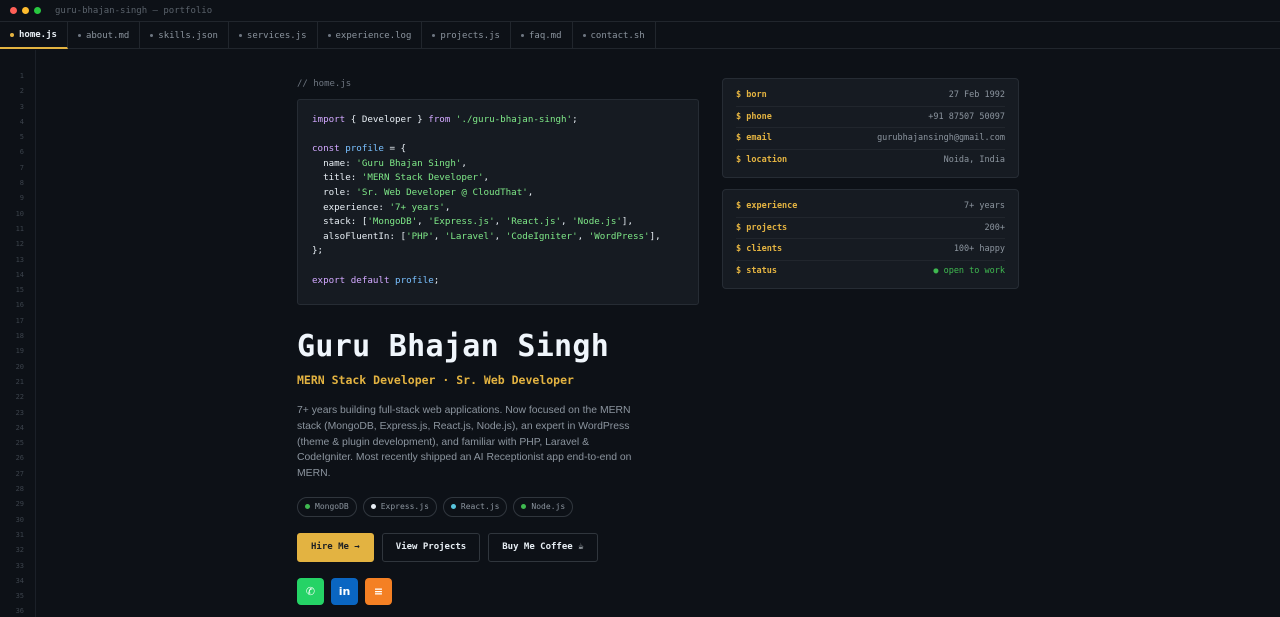 Image resolution: width=1280 pixels, height=617 pixels. What do you see at coordinates (326, 149) in the screenshot?
I see `code-keyword: const` at bounding box center [326, 149].